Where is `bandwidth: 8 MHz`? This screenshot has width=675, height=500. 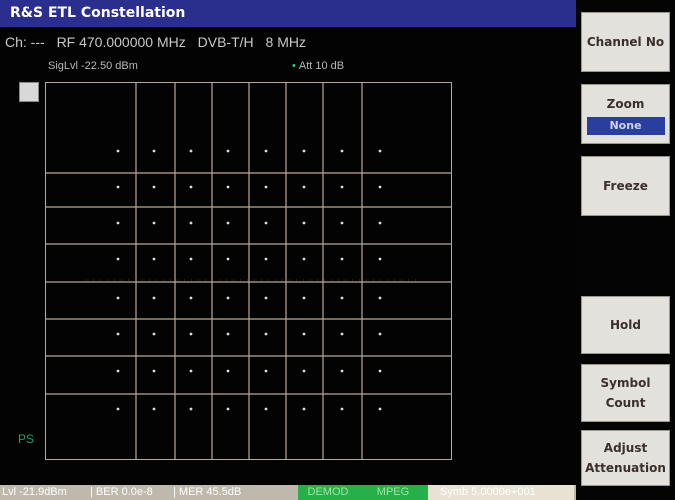
bandwidth: 8 MHz is located at coordinates (285, 42).